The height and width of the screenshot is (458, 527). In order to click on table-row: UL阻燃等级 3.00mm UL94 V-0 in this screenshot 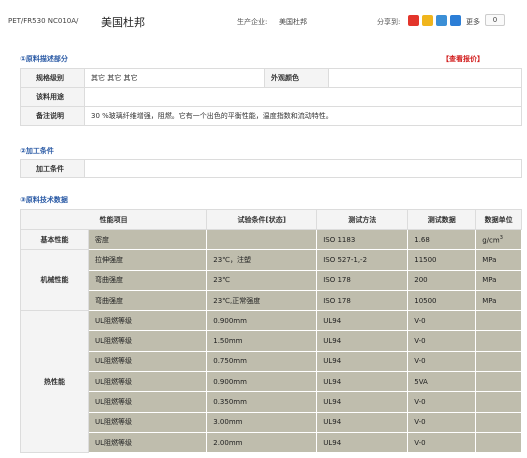, I will do `click(271, 422)`.